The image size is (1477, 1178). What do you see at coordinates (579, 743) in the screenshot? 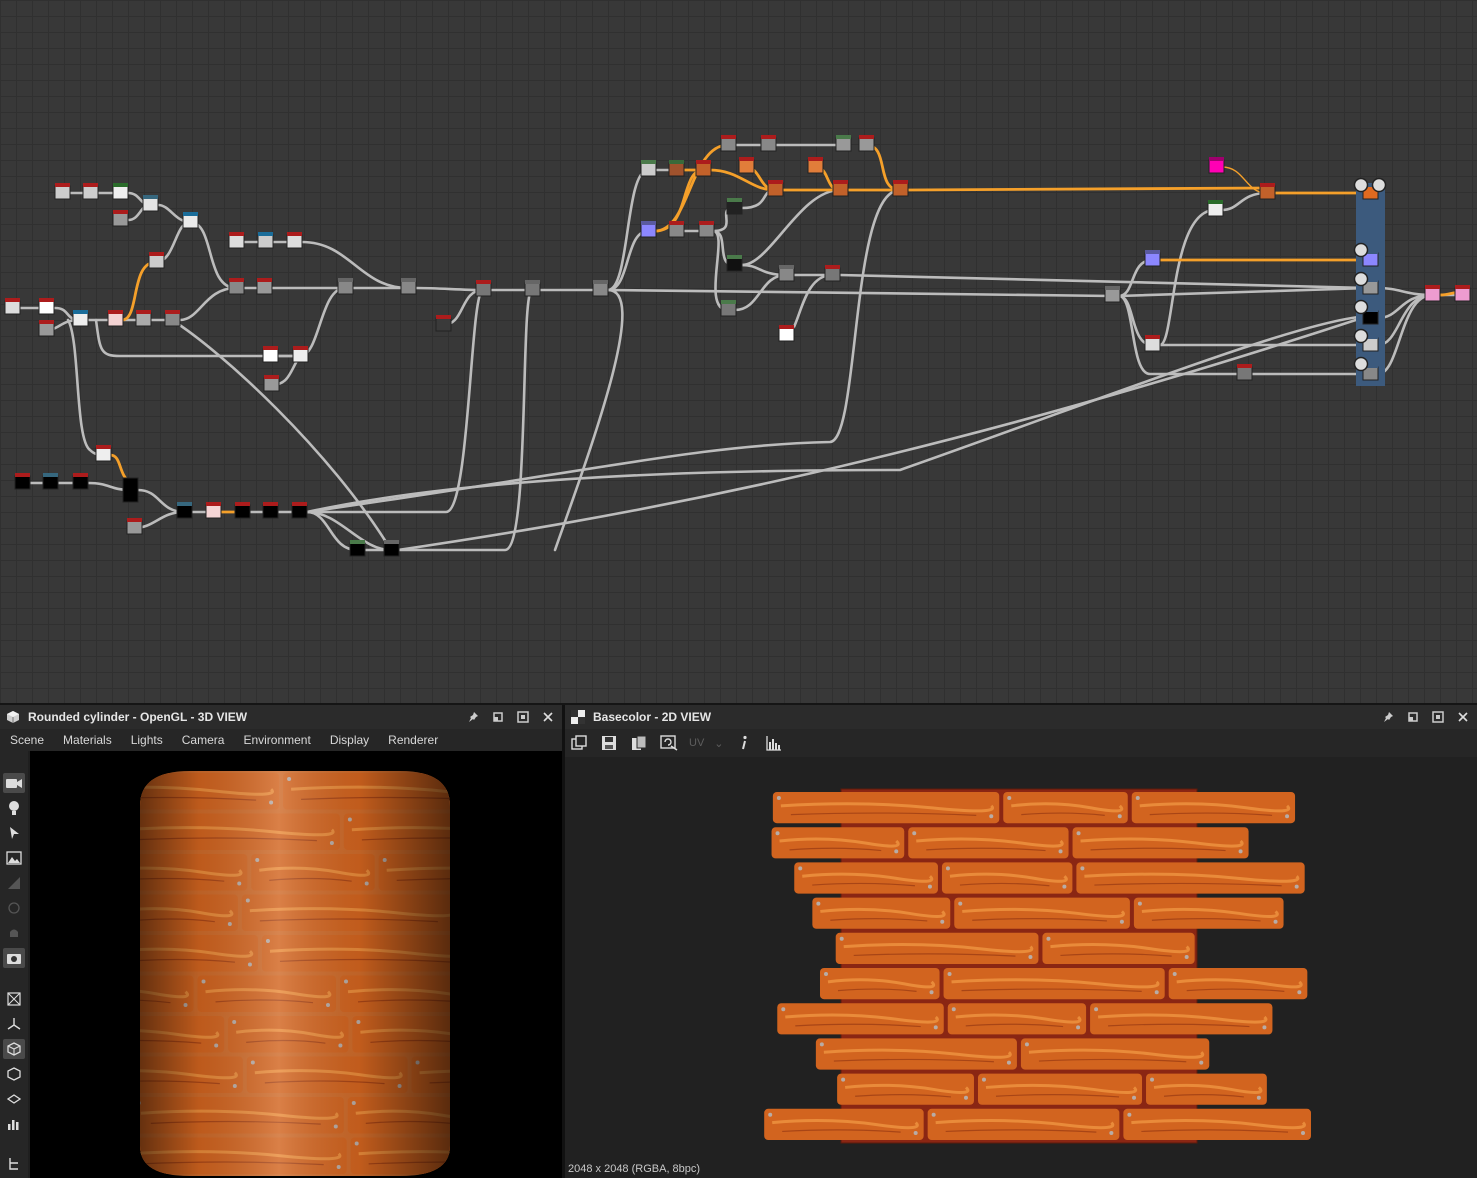
I see `copy-icon` at bounding box center [579, 743].